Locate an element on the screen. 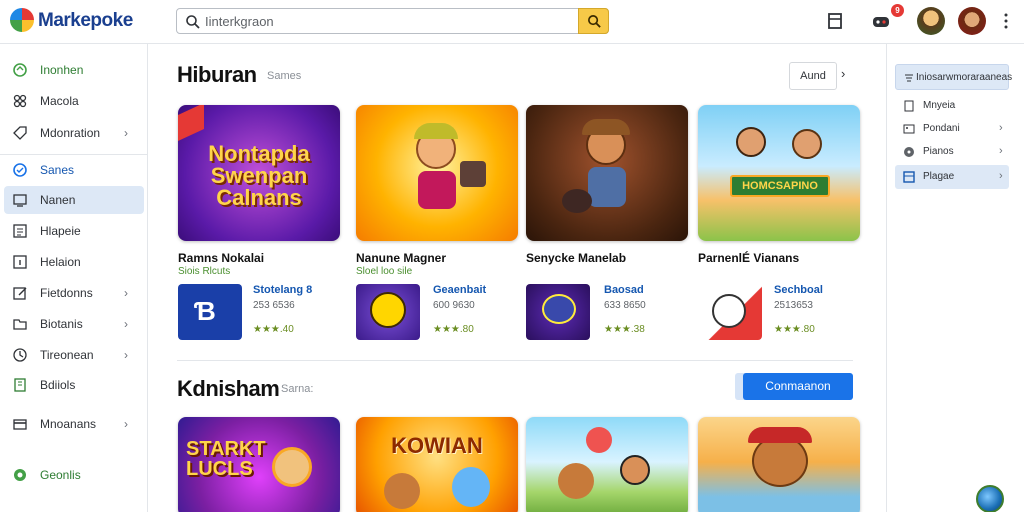  sidebar-item-label: Geonlis is located at coordinates (60, 475).